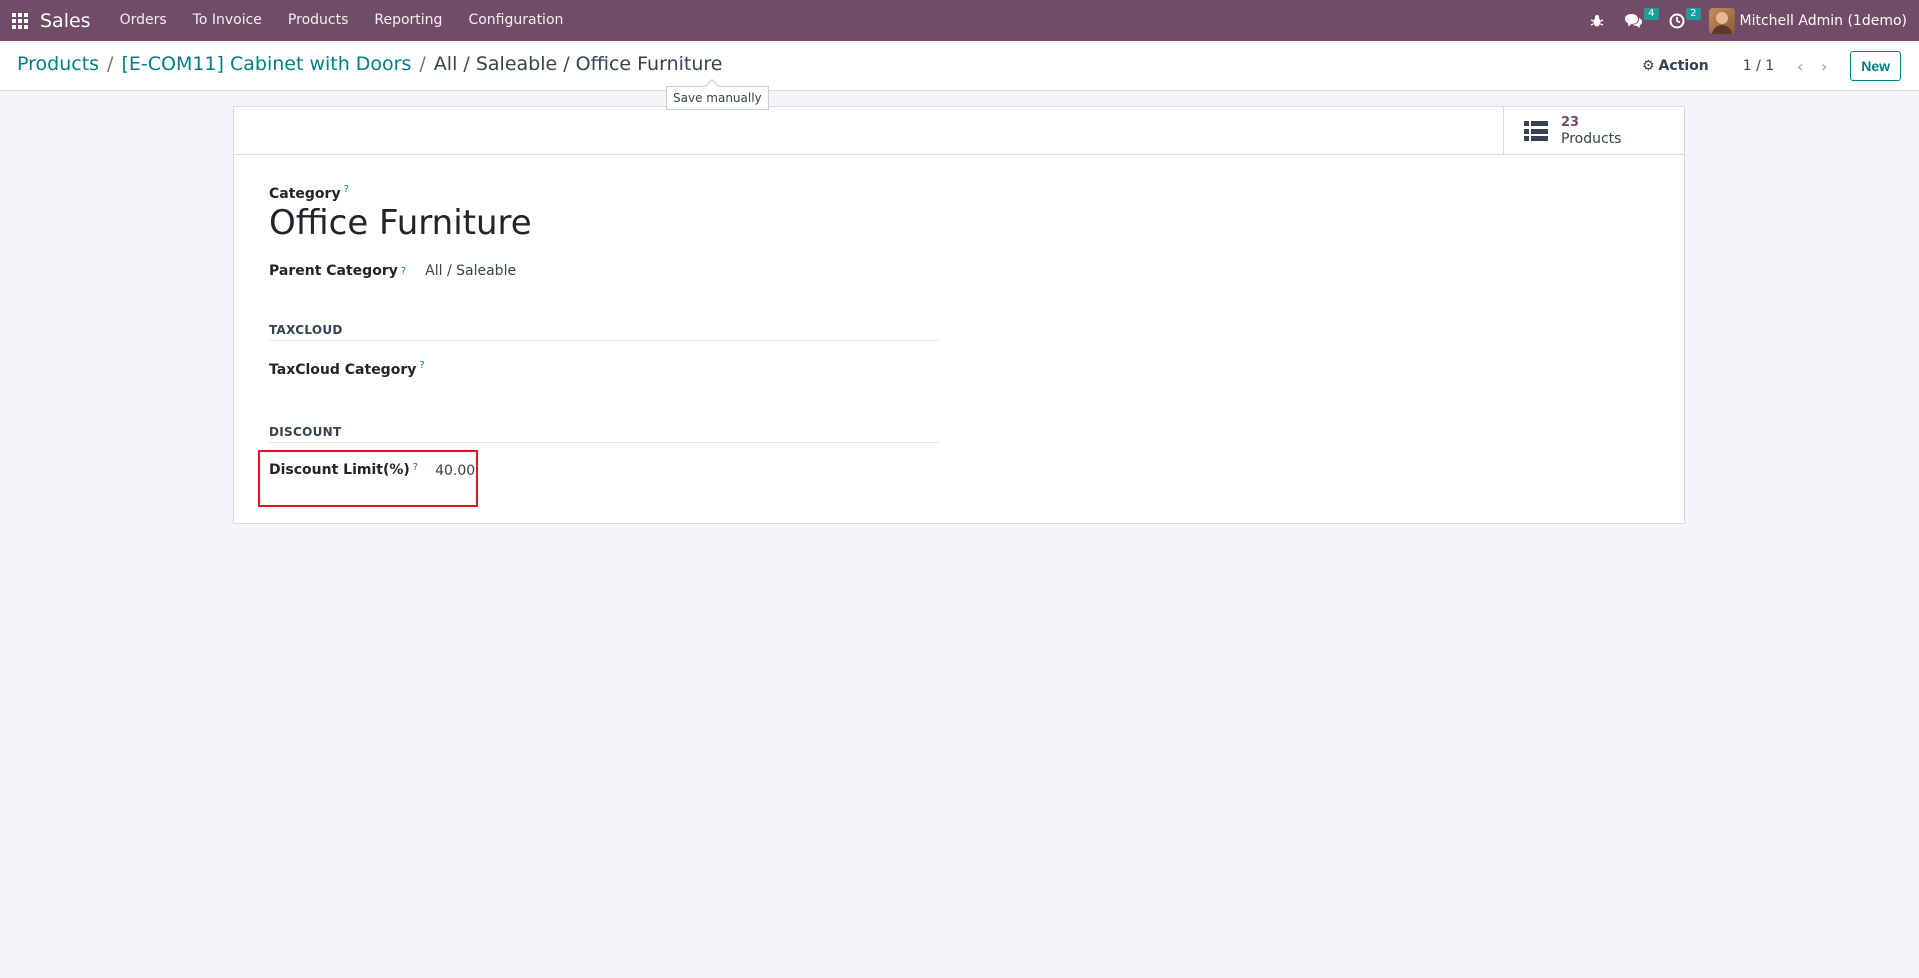 The height and width of the screenshot is (978, 1919). Describe the element at coordinates (305, 194) in the screenshot. I see `category-label: Category` at that location.